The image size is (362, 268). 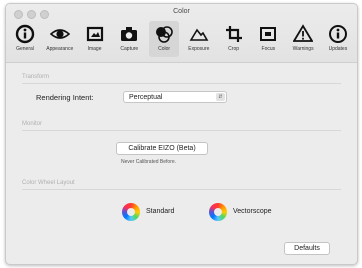 What do you see at coordinates (32, 124) in the screenshot?
I see `monitor-section-title: Monitor` at bounding box center [32, 124].